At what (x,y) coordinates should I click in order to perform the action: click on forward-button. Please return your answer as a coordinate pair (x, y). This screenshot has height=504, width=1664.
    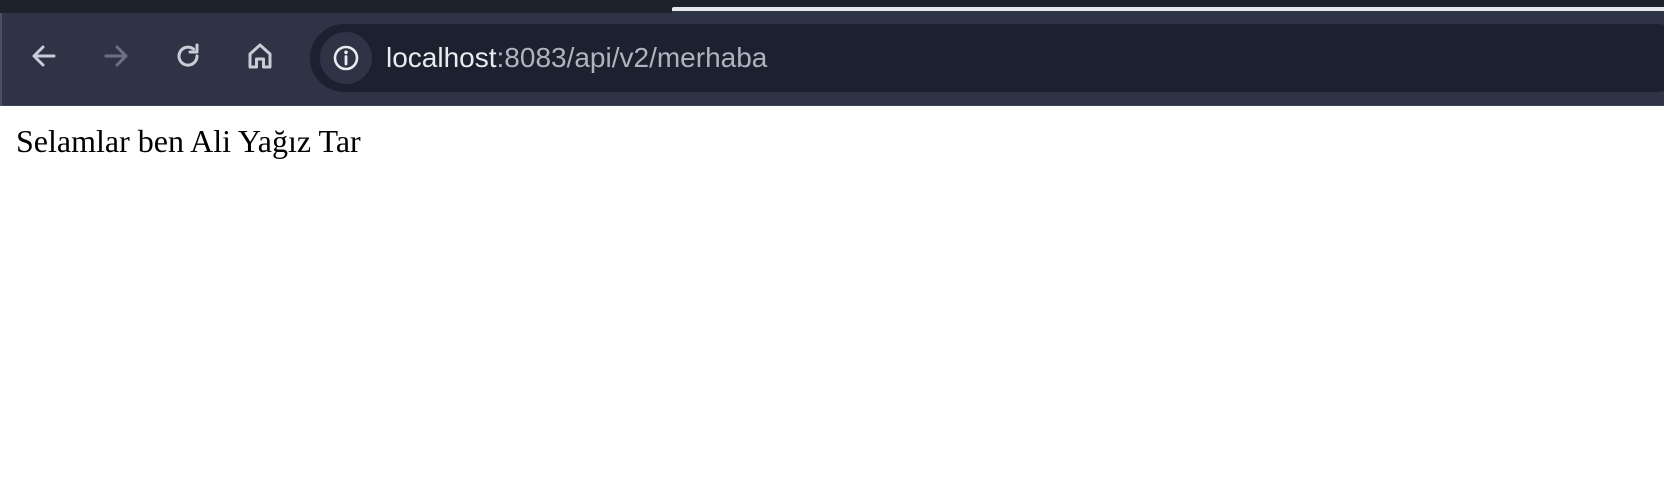
    Looking at the image, I should click on (116, 56).